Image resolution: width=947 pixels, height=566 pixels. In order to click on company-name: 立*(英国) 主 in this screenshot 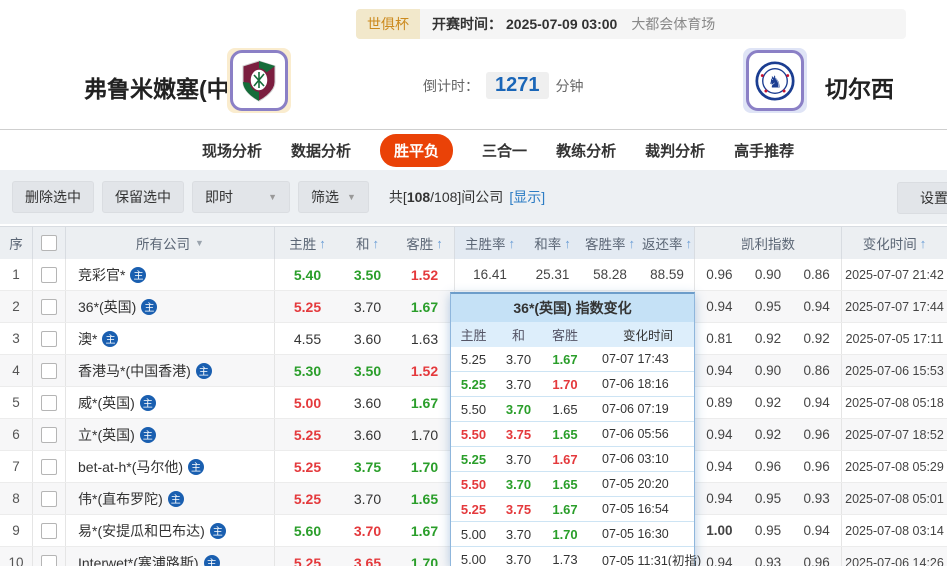, I will do `click(170, 434)`.